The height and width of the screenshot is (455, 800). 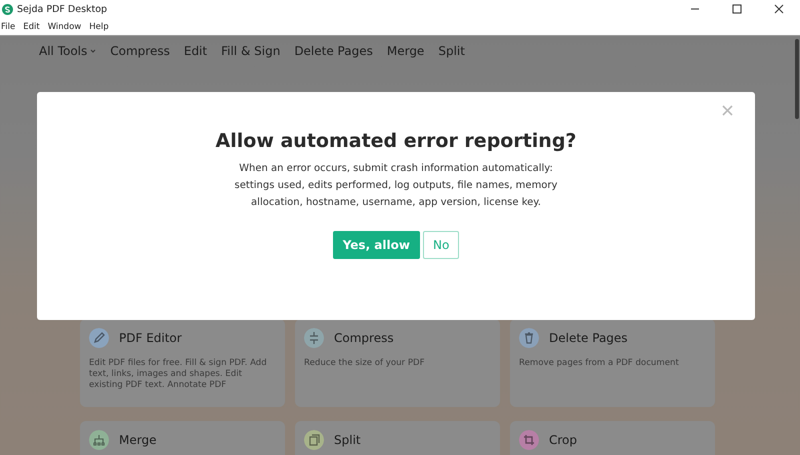 What do you see at coordinates (93, 51) in the screenshot?
I see `chevron-down-icon` at bounding box center [93, 51].